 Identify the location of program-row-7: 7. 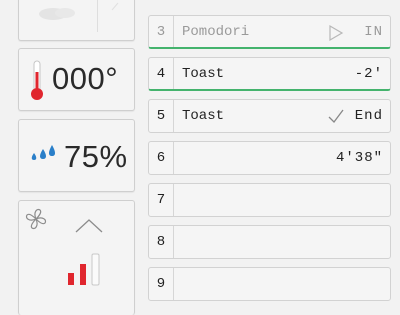
(269, 200).